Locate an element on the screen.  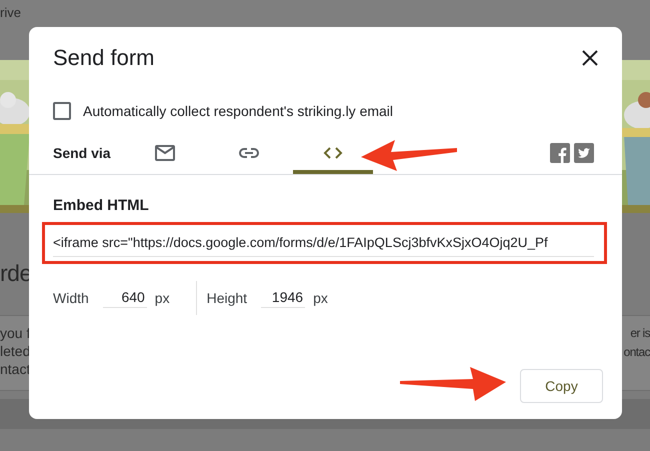
embed-code-field: <iframe src="https://docs.google.com/forms/d/e/1FAIpQLScj3bfvKxSjxO4Ojq2U_Pf is located at coordinates (323, 245).